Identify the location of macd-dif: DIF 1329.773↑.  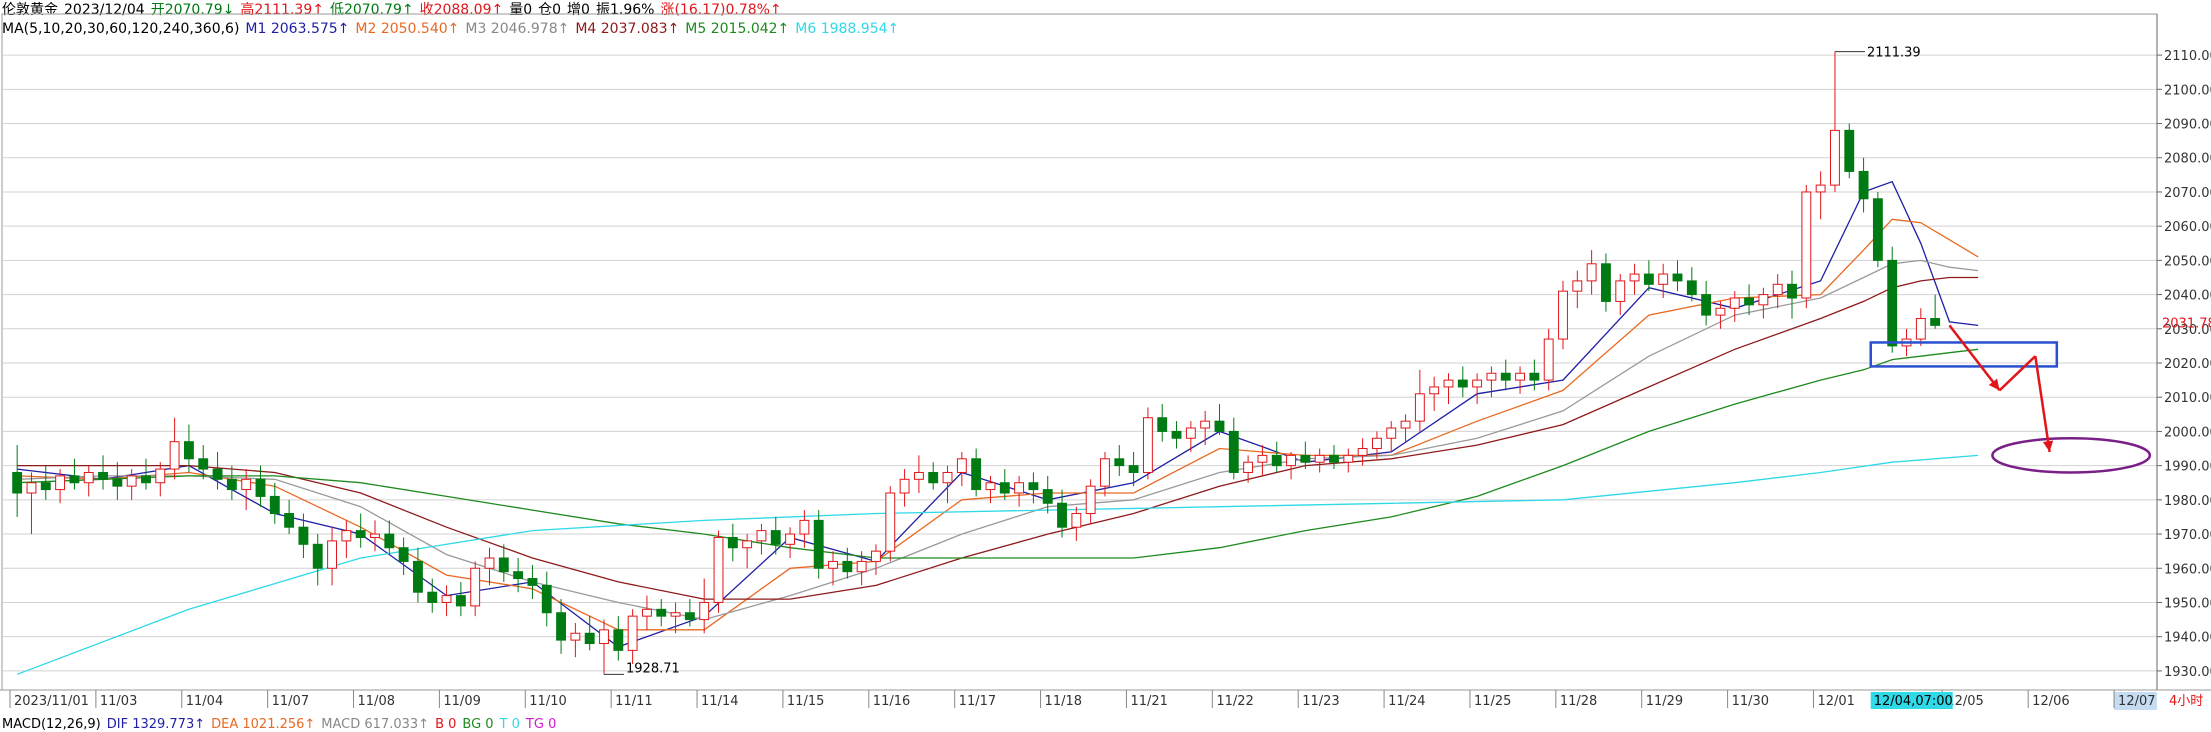
(156, 724).